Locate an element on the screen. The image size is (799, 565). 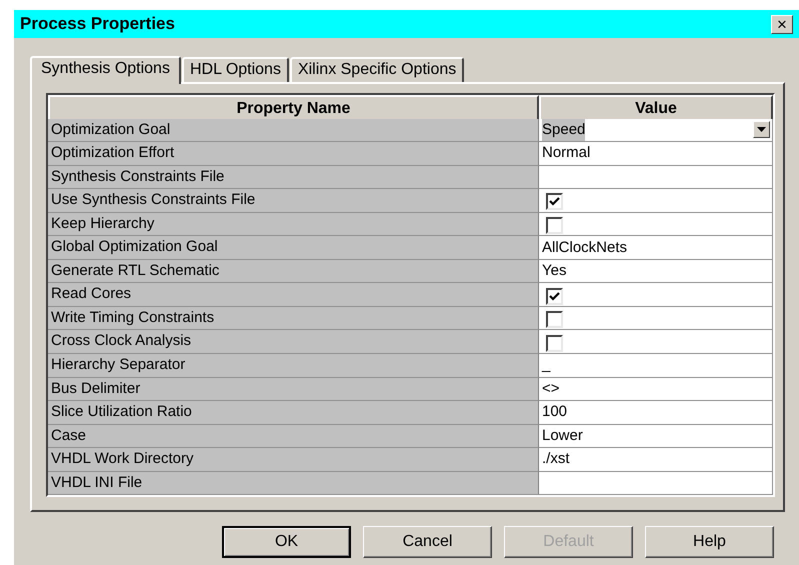
property-name-cell: Synthesis Constraints File is located at coordinates (293, 178).